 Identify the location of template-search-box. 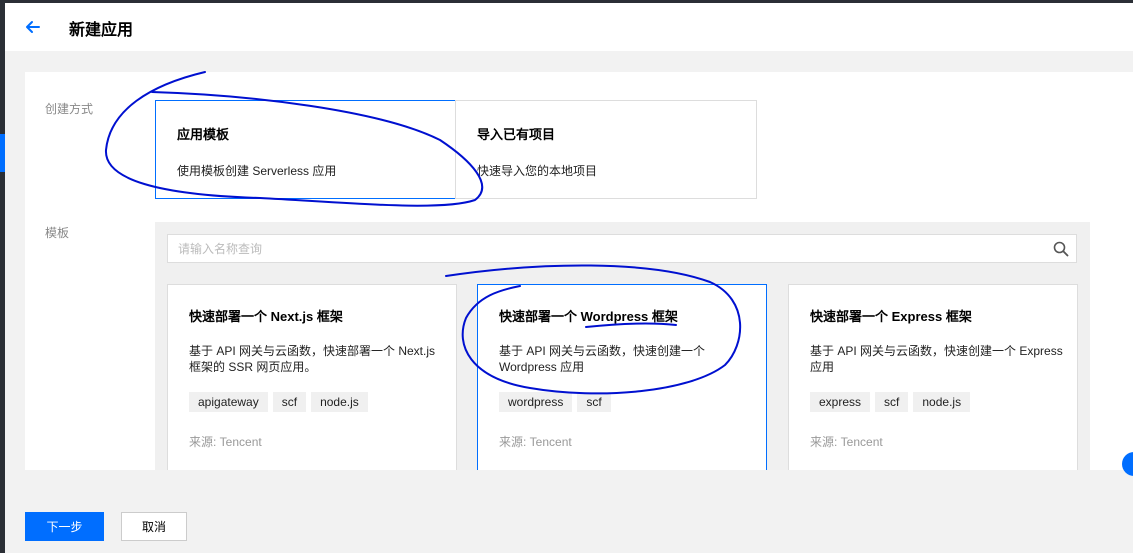
(622, 248).